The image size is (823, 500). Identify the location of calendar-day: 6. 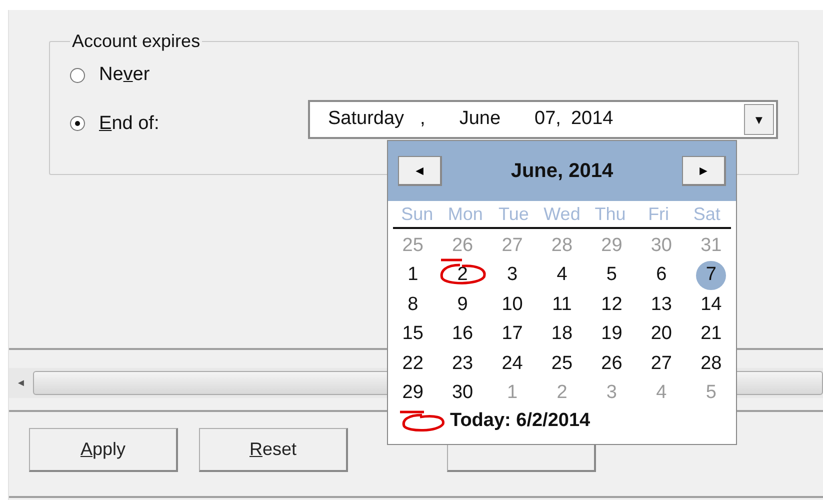
(661, 275).